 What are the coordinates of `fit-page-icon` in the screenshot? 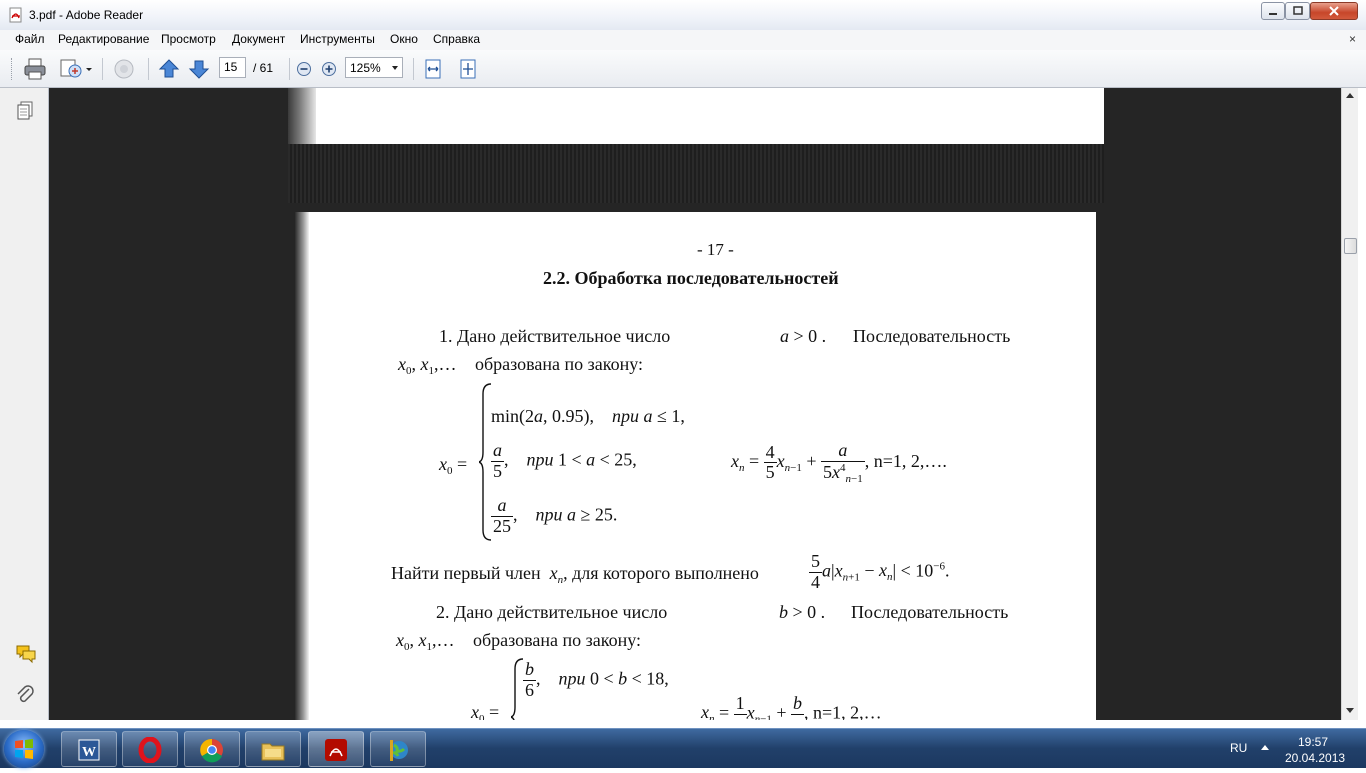 It's located at (468, 69).